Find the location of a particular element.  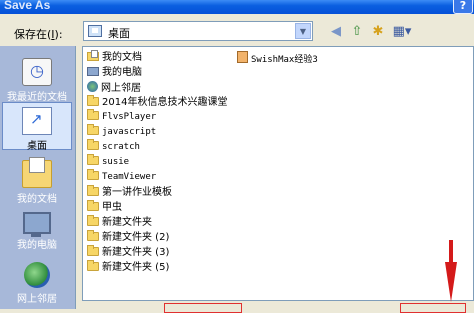

list-item: 新建文件夹 (3) is located at coordinates (128, 252).